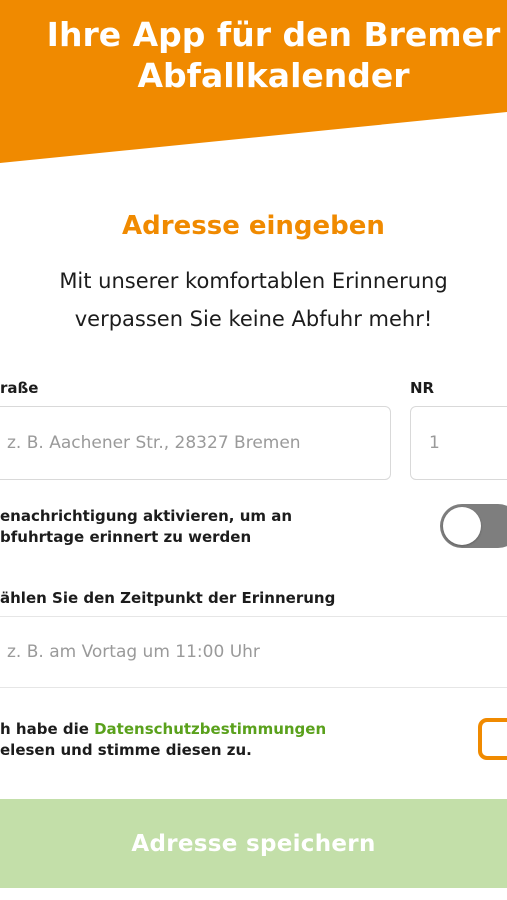 The width and height of the screenshot is (507, 900). What do you see at coordinates (47, 729) in the screenshot?
I see `consent-prefix: h habe die` at bounding box center [47, 729].